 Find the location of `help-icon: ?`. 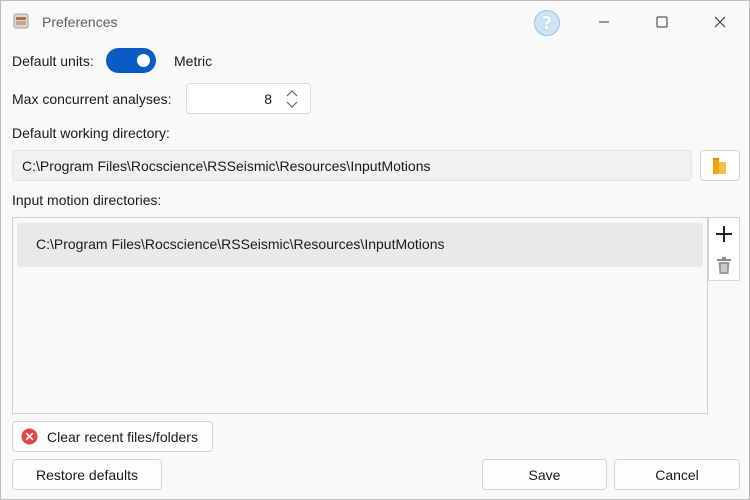

help-icon: ? is located at coordinates (547, 23).